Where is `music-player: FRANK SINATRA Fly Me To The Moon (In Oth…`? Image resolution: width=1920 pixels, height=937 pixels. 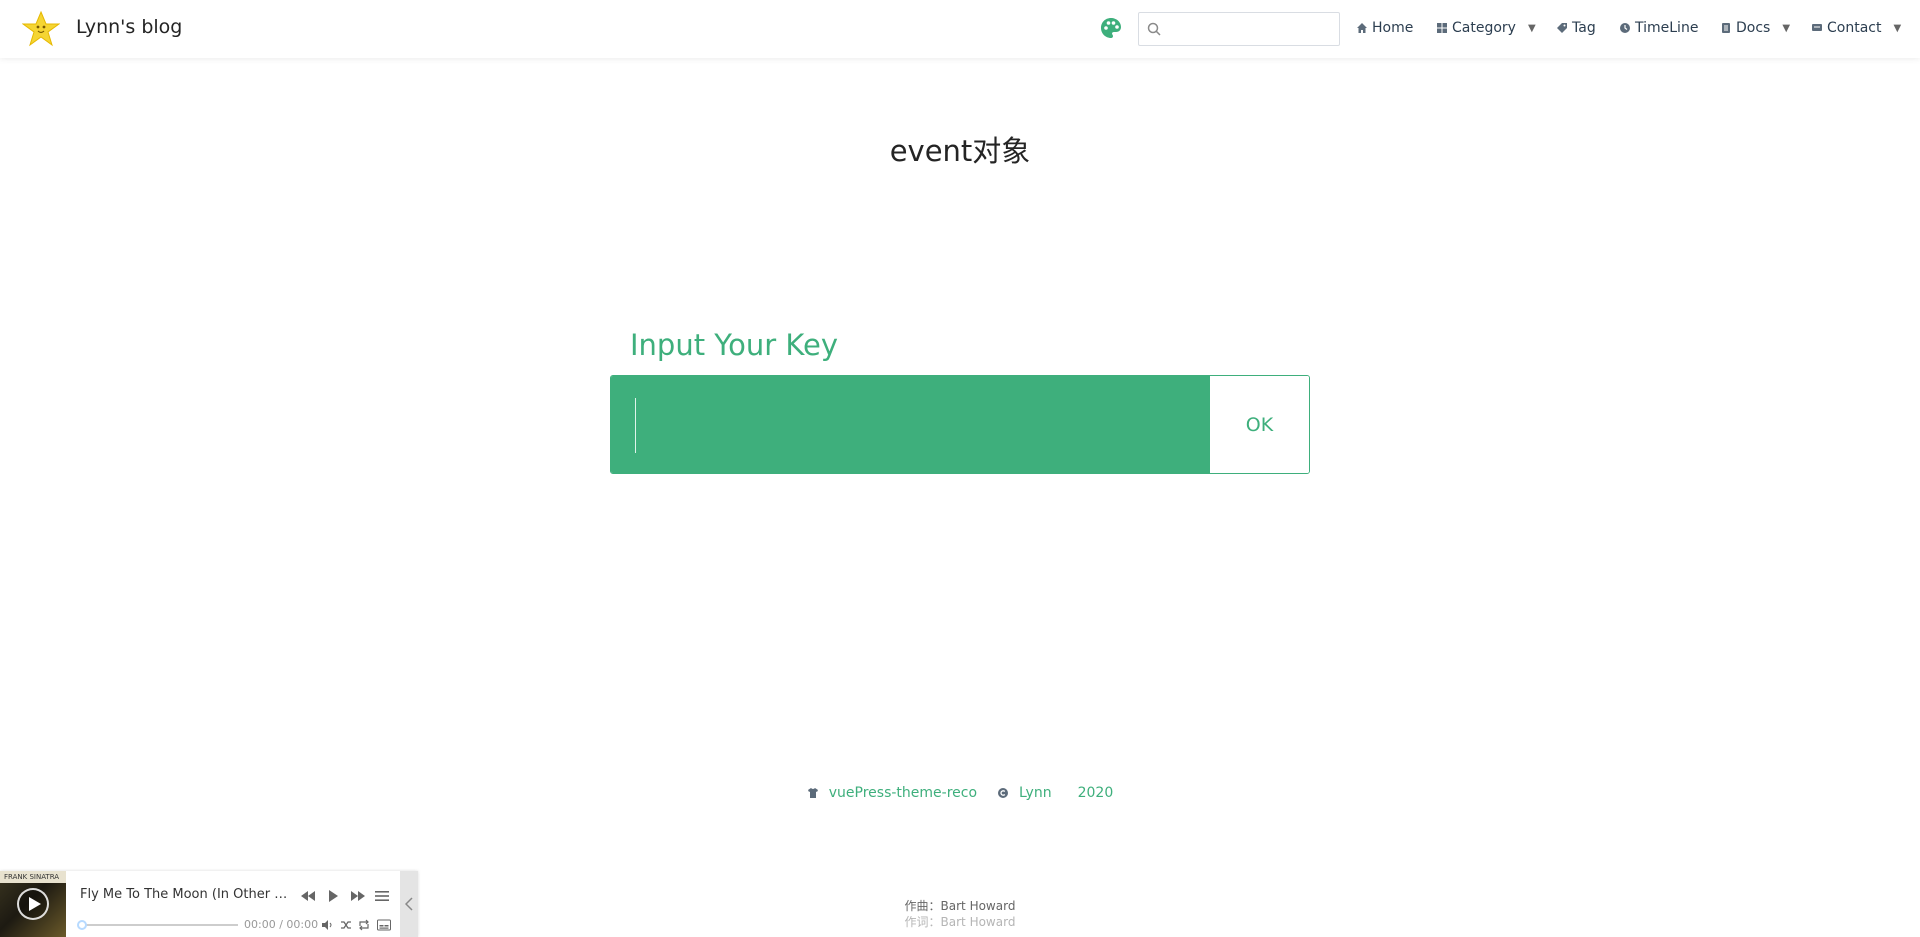 music-player: FRANK SINATRA Fly Me To The Moon (In Oth… is located at coordinates (209, 904).